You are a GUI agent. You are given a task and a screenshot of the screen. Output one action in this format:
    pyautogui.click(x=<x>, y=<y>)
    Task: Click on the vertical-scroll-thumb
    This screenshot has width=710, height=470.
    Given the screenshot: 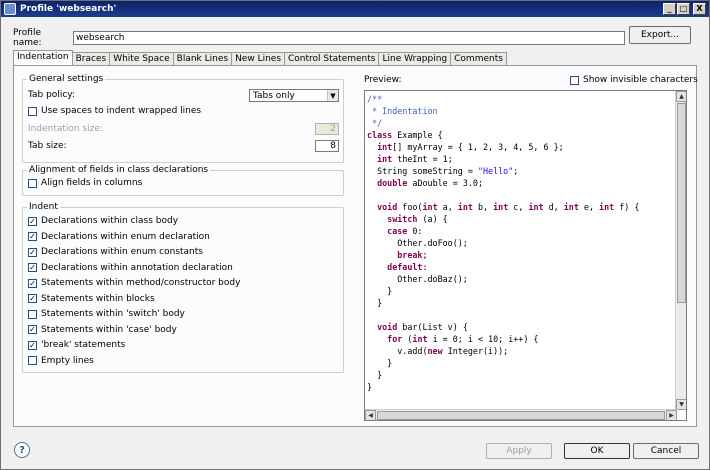 What is the action you would take?
    pyautogui.click(x=681, y=203)
    